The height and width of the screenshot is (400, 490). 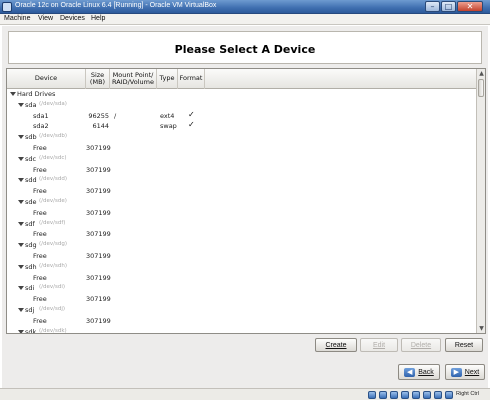 I want to click on close-button: ✕, so click(x=470, y=6).